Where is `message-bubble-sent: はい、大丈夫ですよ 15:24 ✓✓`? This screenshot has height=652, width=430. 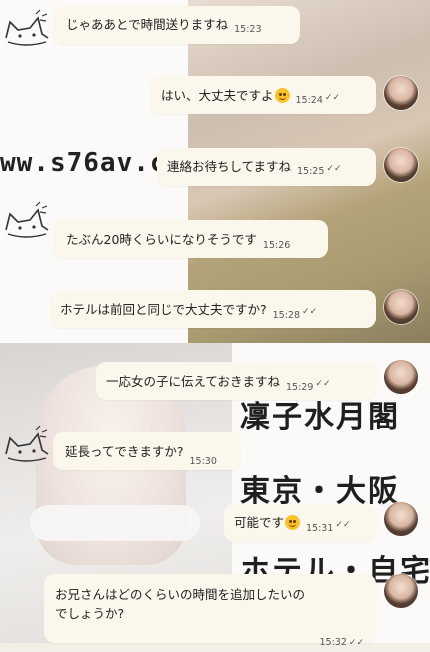 message-bubble-sent: はい、大丈夫ですよ 15:24 ✓✓ is located at coordinates (263, 95).